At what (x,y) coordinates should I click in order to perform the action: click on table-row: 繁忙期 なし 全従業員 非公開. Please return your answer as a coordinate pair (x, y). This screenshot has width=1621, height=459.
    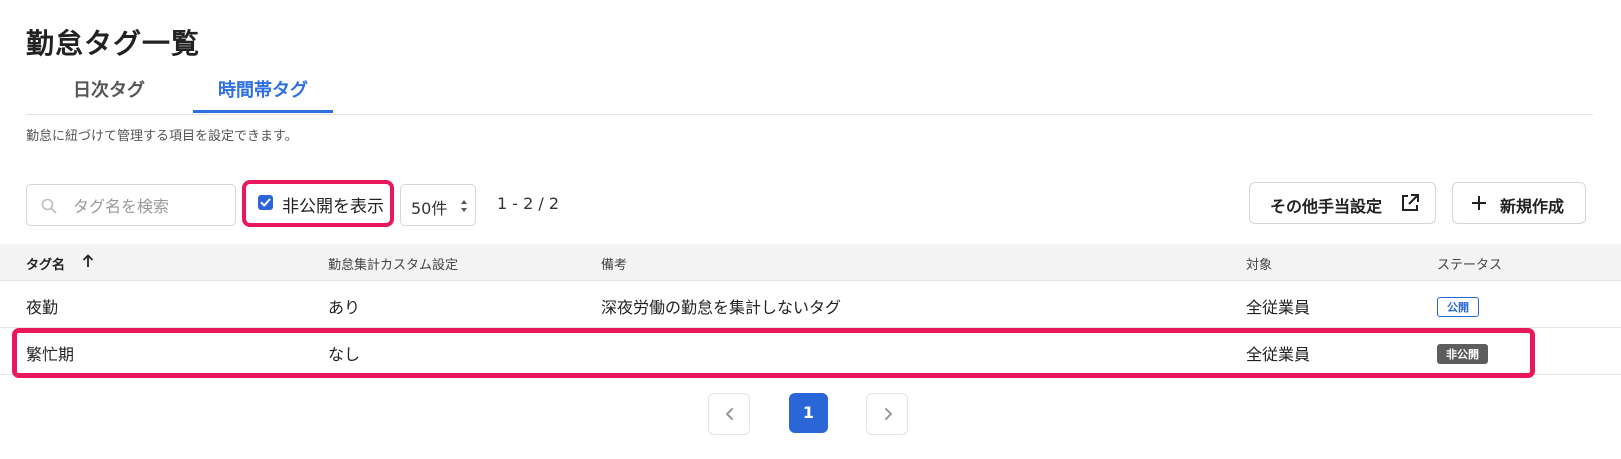
    Looking at the image, I should click on (810, 351).